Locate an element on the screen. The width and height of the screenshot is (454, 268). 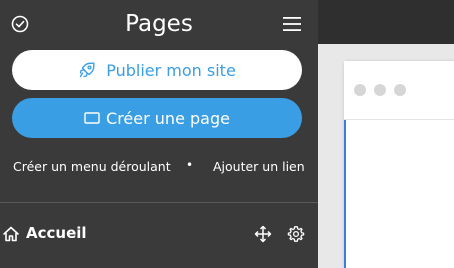
publish-site-label: Publier mon site is located at coordinates (171, 70).